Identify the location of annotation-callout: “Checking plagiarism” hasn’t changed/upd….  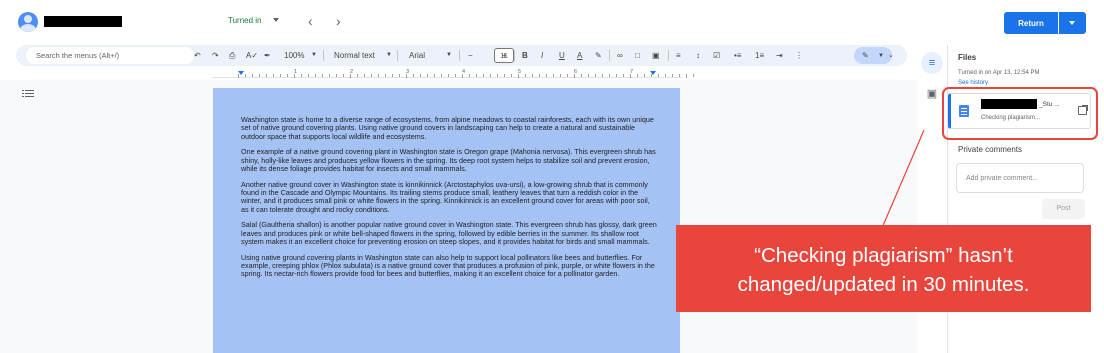
(883, 268).